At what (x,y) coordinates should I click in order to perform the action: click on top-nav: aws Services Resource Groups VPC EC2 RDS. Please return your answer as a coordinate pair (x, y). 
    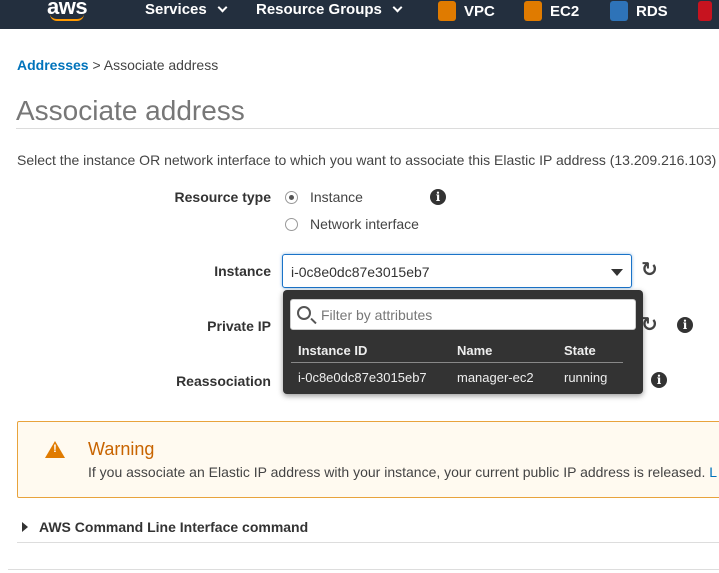
    Looking at the image, I should click on (359, 14).